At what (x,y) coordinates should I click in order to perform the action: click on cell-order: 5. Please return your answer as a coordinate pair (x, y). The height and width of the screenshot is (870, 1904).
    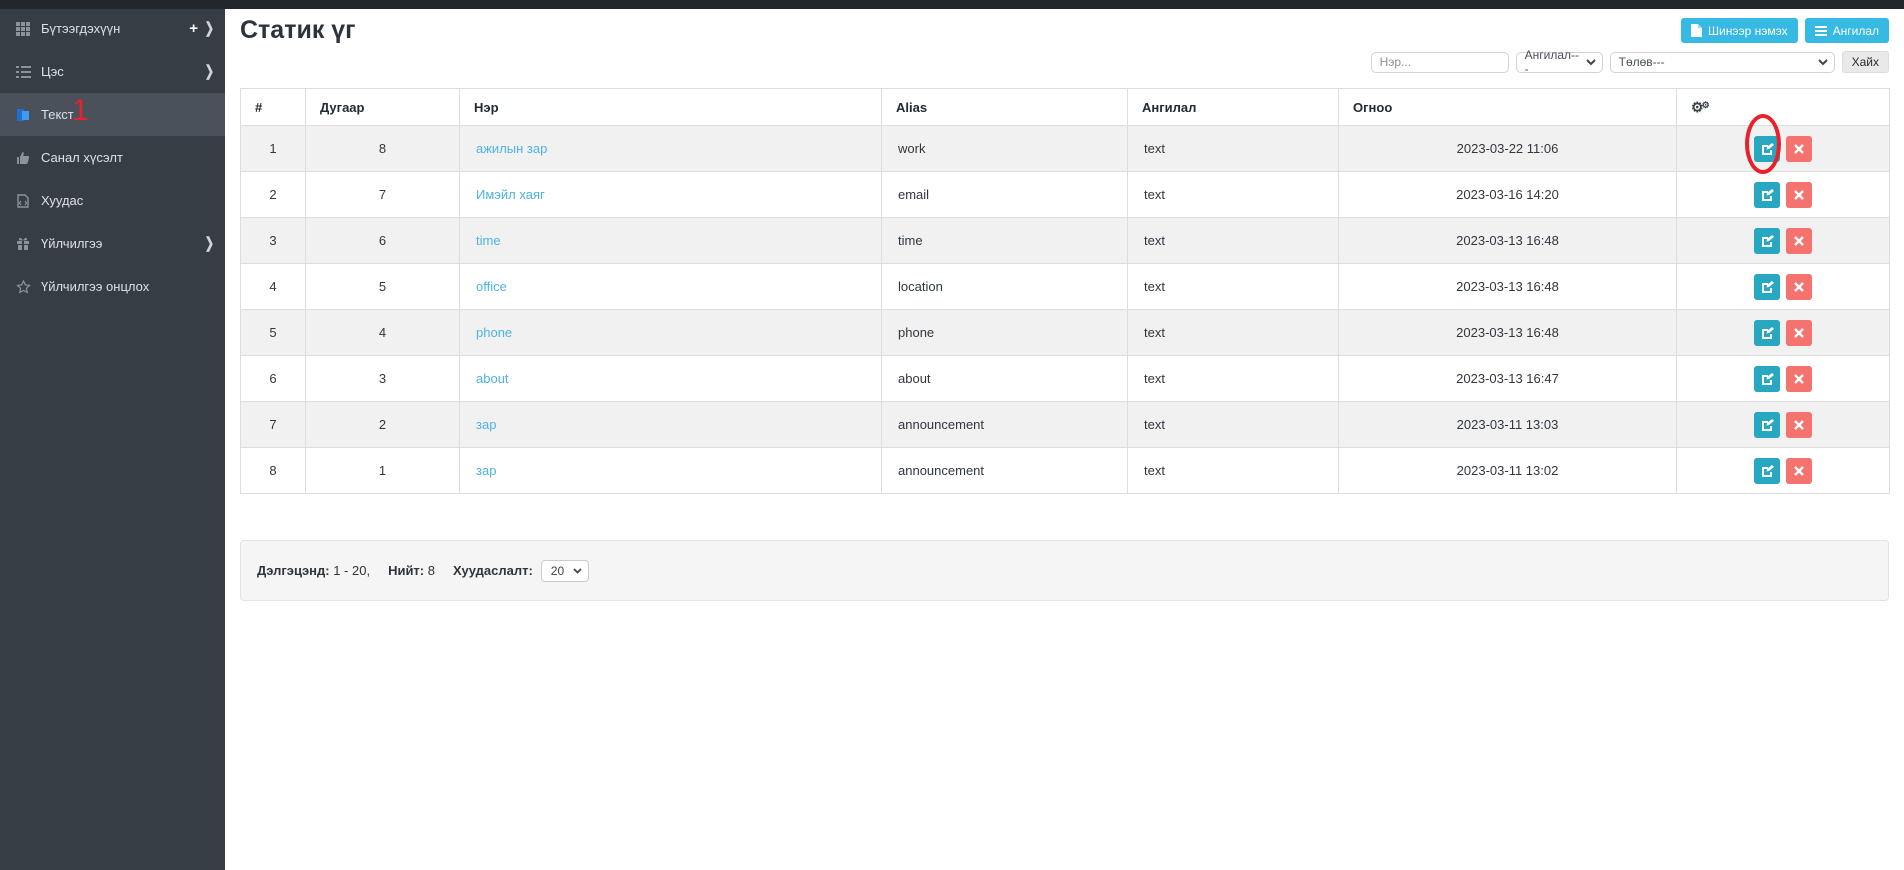
    Looking at the image, I should click on (382, 286).